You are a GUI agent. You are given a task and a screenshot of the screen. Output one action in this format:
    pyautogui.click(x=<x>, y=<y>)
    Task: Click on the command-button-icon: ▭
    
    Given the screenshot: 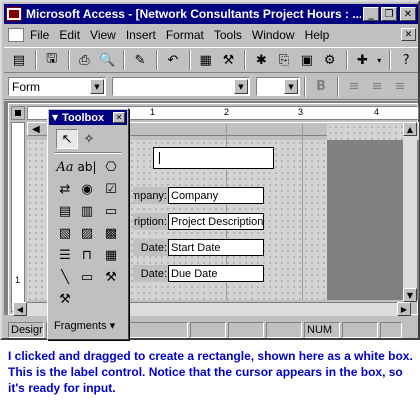 What is the action you would take?
    pyautogui.click(x=111, y=211)
    